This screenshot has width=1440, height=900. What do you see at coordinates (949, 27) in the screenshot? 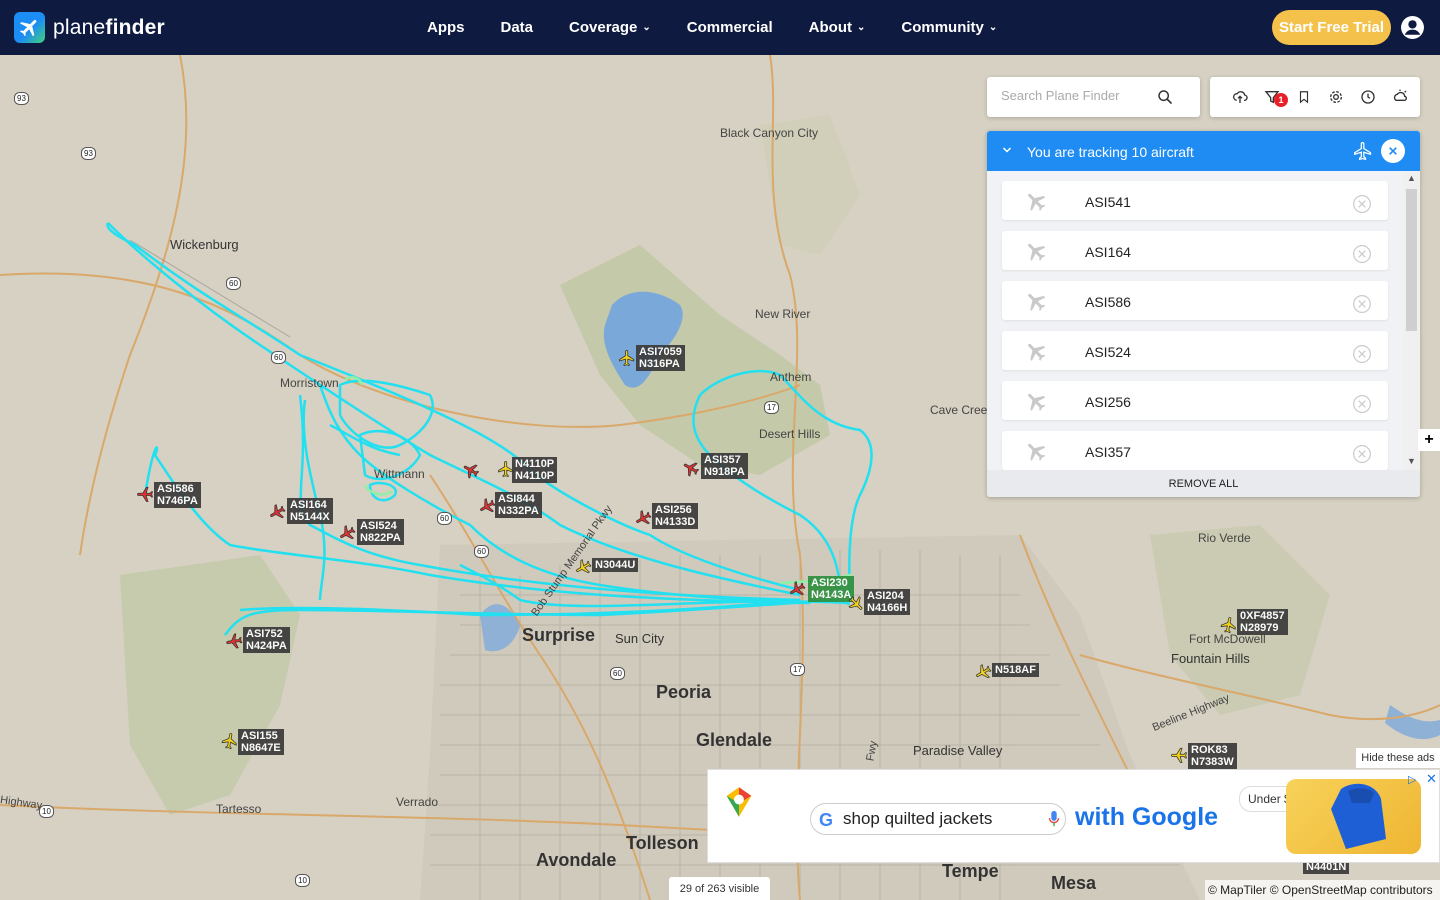
I see `nav-community: Community ⌄` at bounding box center [949, 27].